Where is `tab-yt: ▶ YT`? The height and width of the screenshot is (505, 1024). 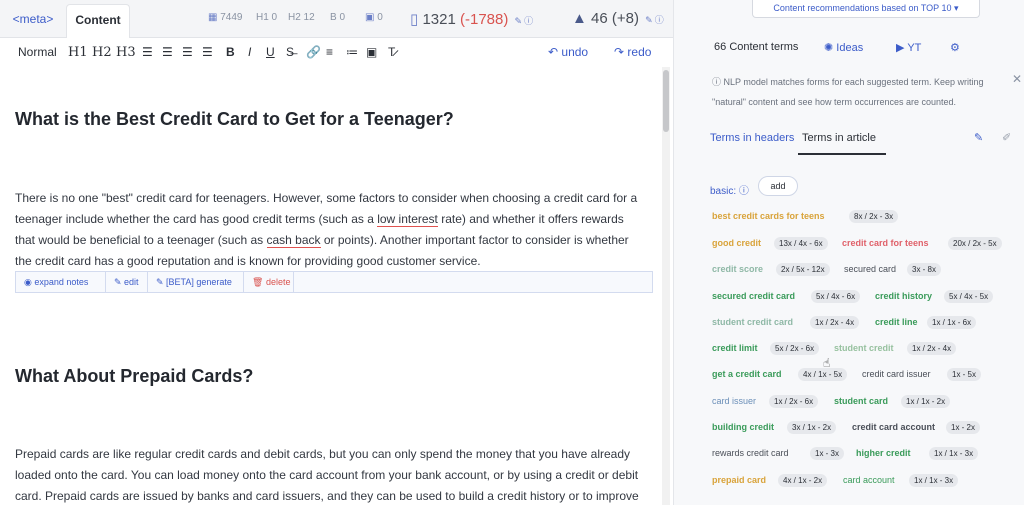 tab-yt: ▶ YT is located at coordinates (908, 47).